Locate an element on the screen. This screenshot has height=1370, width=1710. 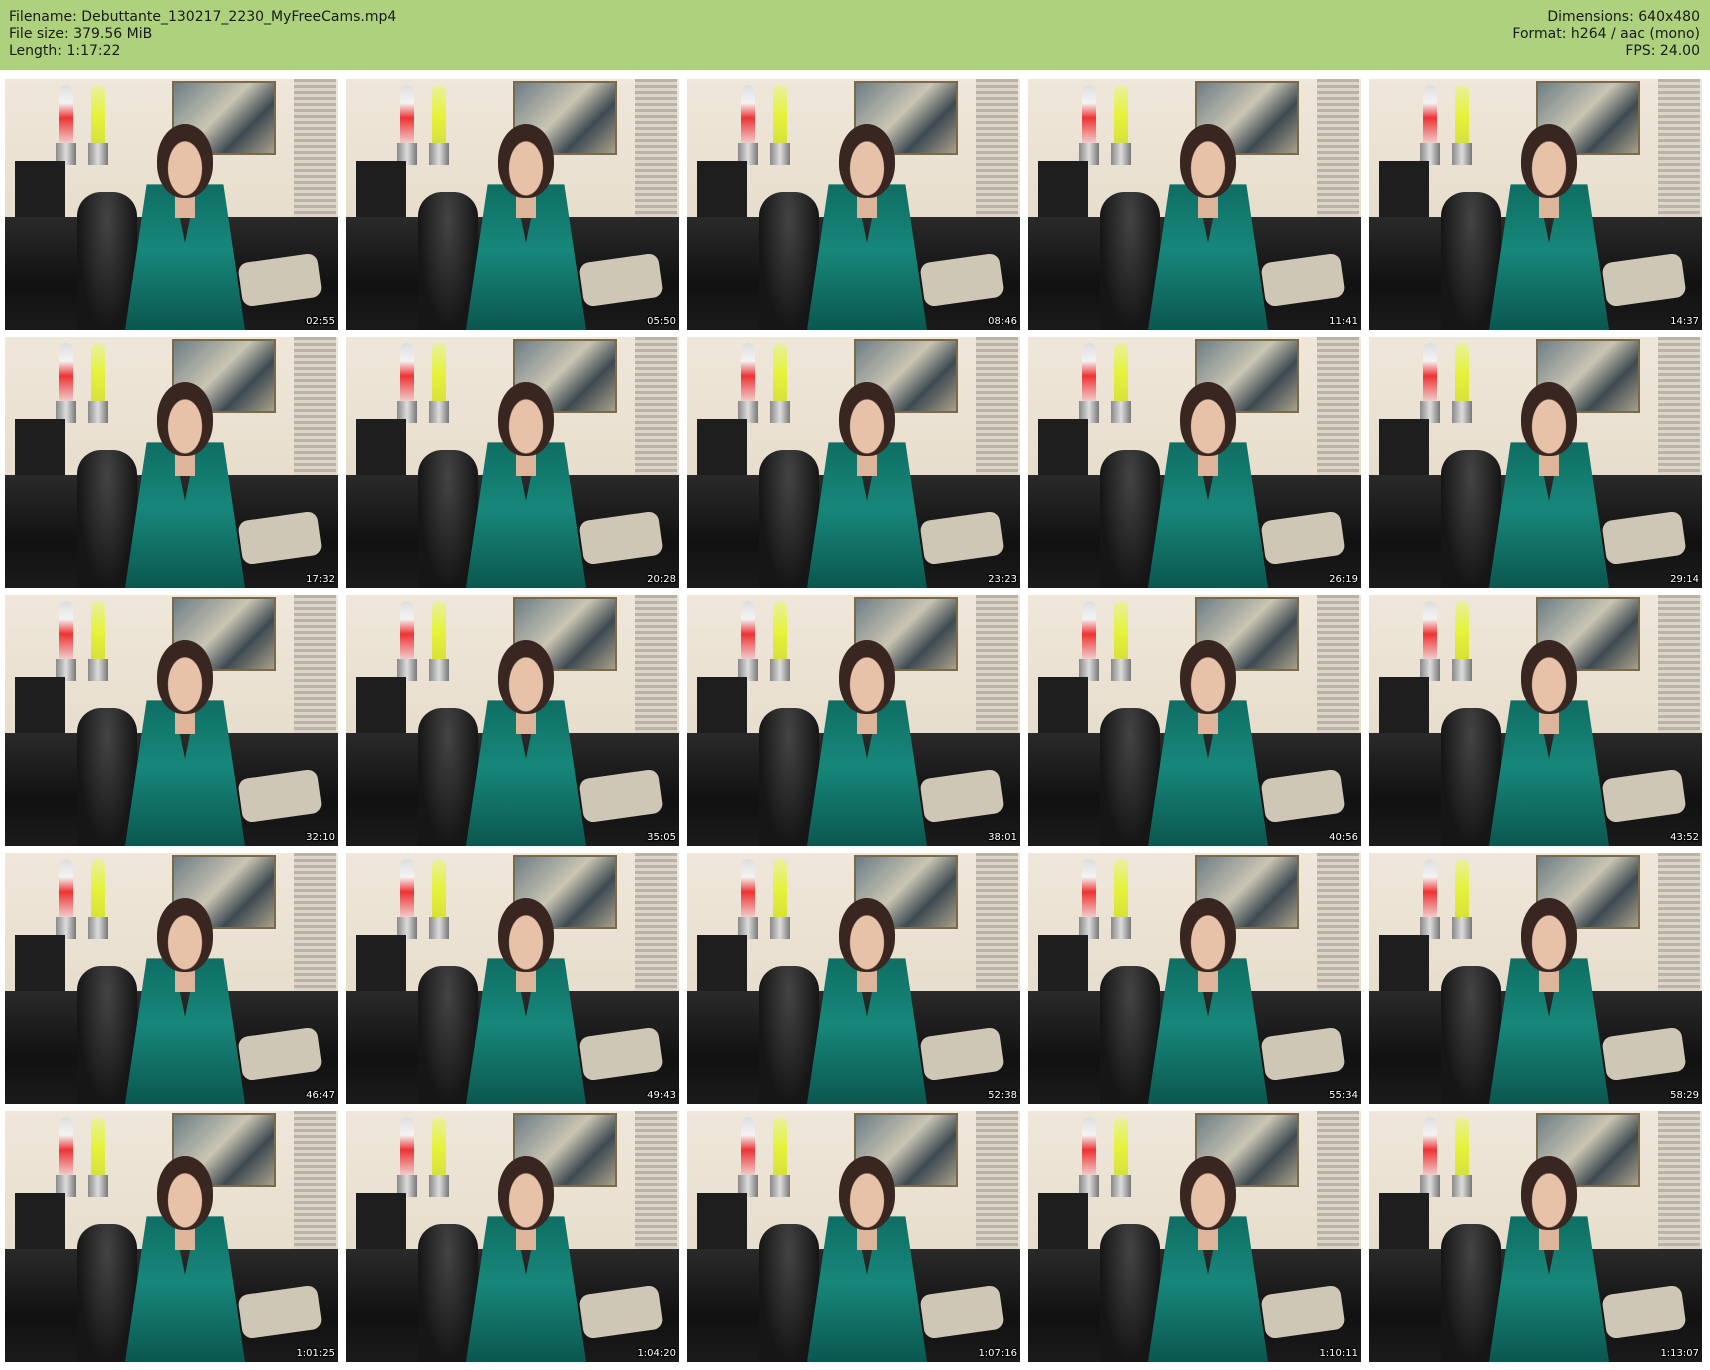
thumbnail-timestamp: 08:46 is located at coordinates (1002, 321).